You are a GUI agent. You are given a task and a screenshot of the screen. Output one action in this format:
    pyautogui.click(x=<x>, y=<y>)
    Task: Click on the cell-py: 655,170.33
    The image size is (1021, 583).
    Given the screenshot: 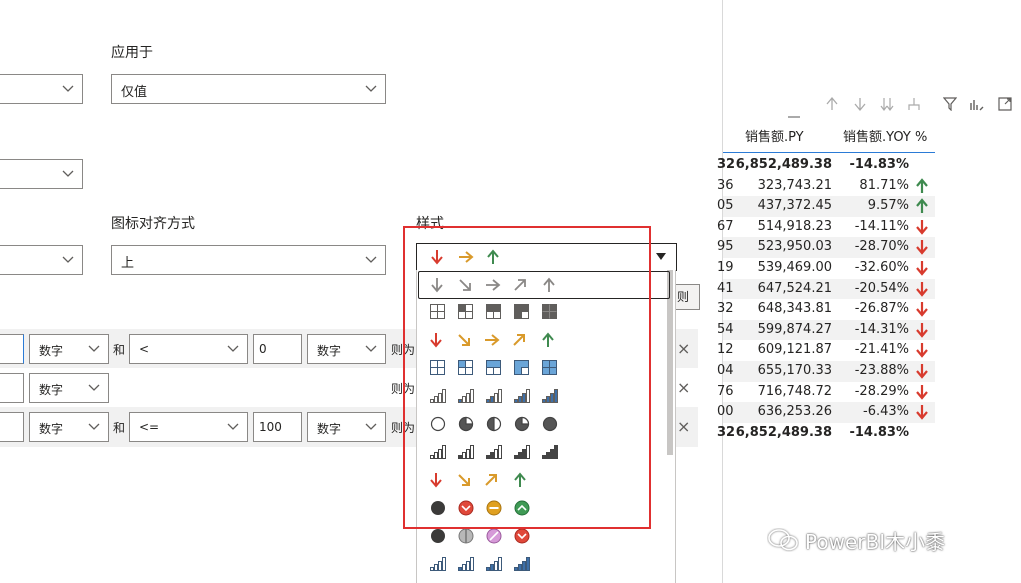 What is the action you would take?
    pyautogui.click(x=794, y=370)
    